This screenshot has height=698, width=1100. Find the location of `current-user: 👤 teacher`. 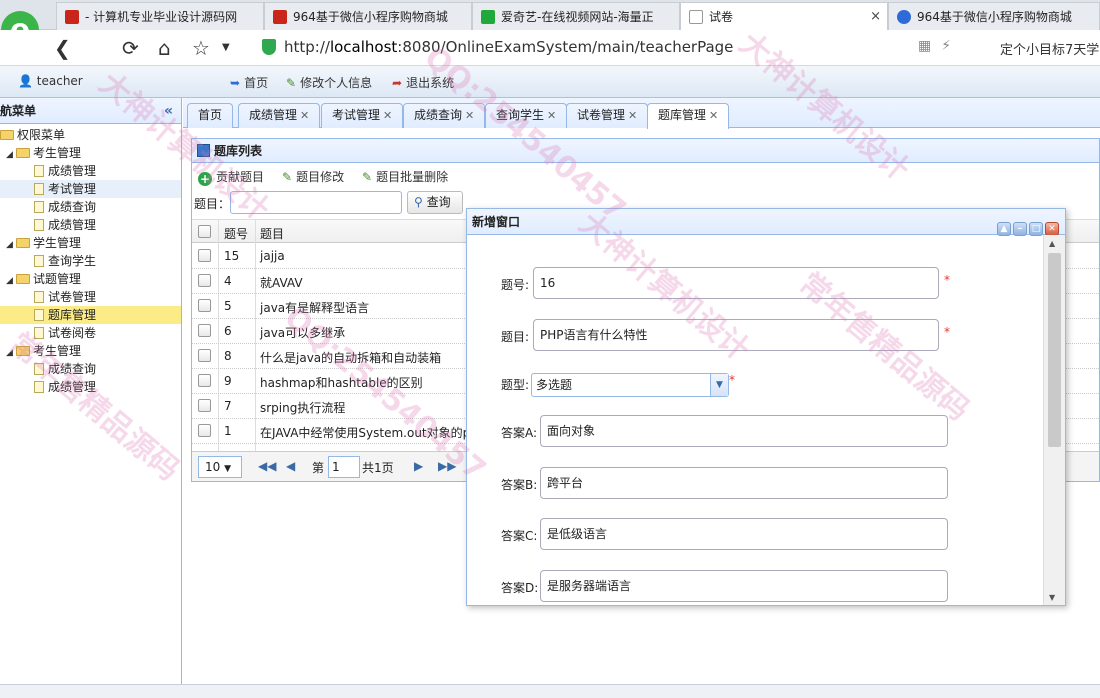

current-user: 👤 teacher is located at coordinates (50, 81).